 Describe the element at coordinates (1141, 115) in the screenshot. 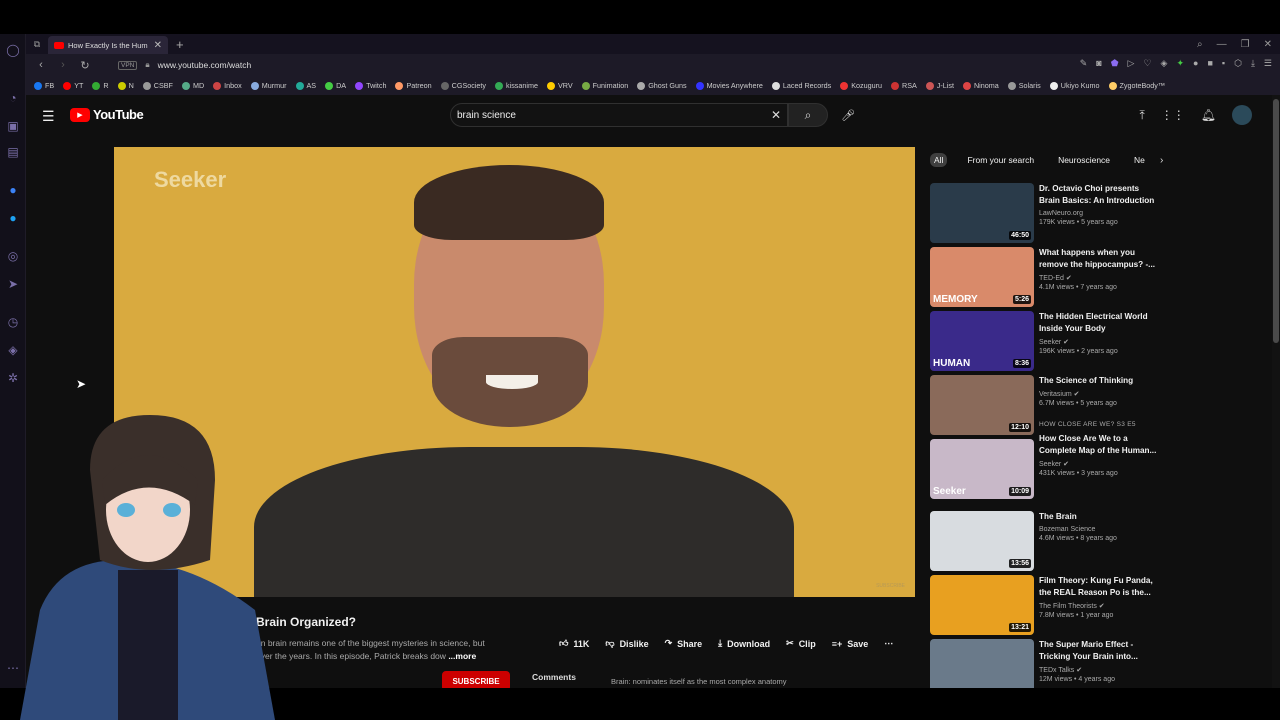

I see `upload-icon: ⤒` at that location.